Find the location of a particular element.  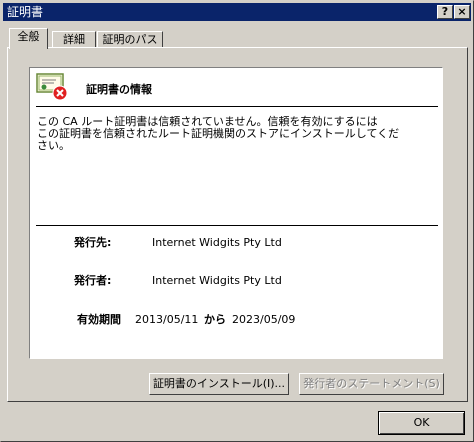

issued-by-label: 発行者: is located at coordinates (93, 280).